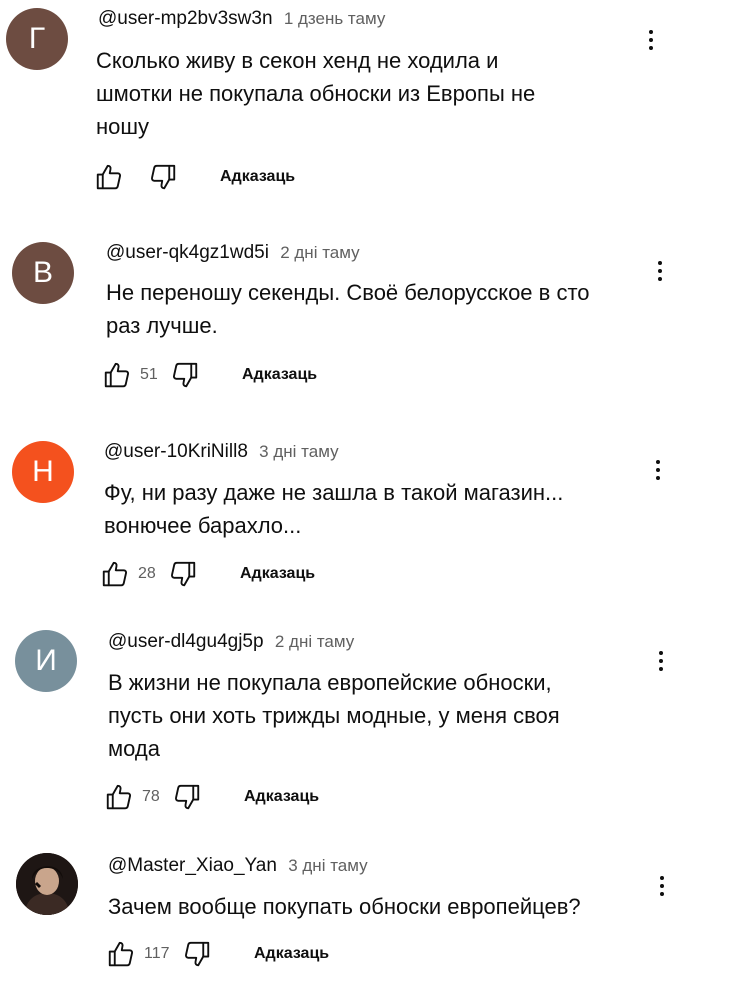  What do you see at coordinates (206, 574) in the screenshot?
I see `comment-actions: 28 Адказаць` at bounding box center [206, 574].